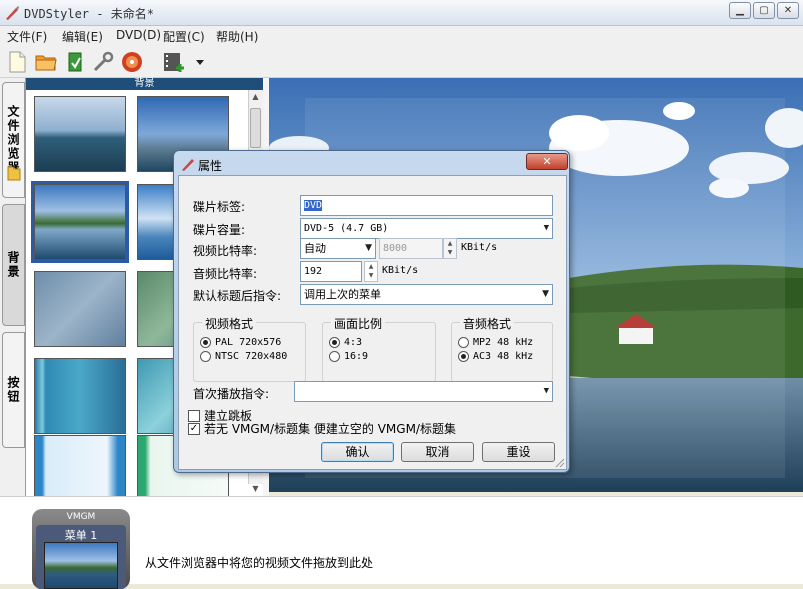 The width and height of the screenshot is (803, 589). I want to click on add-file-icon, so click(174, 62).